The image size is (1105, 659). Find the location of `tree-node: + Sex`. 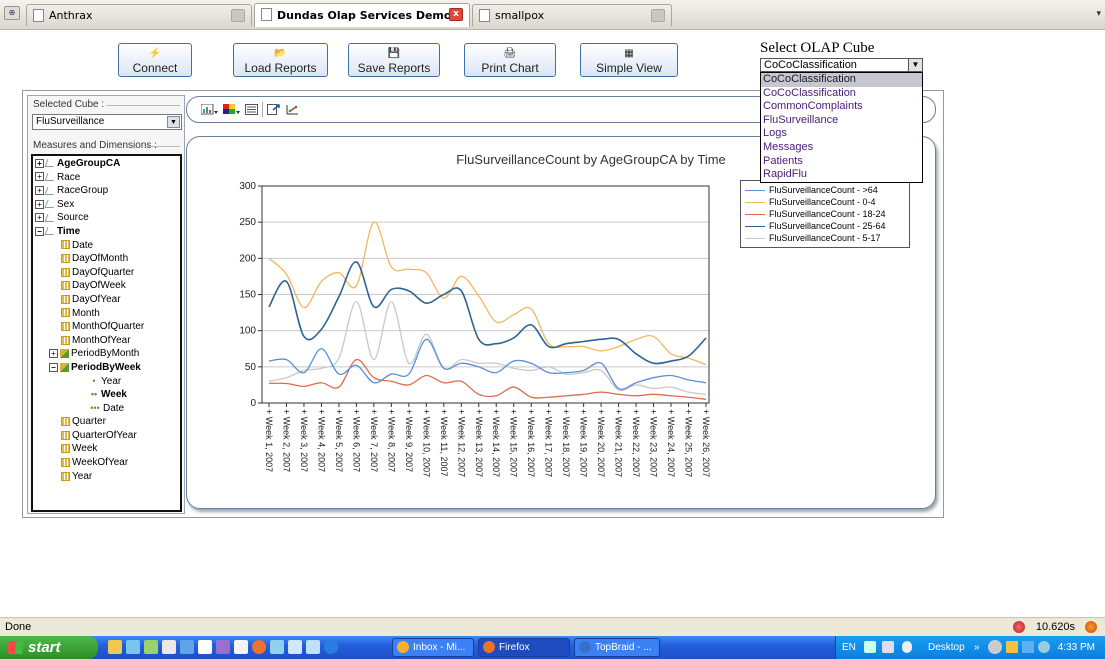

tree-node: + Sex is located at coordinates (106, 205).